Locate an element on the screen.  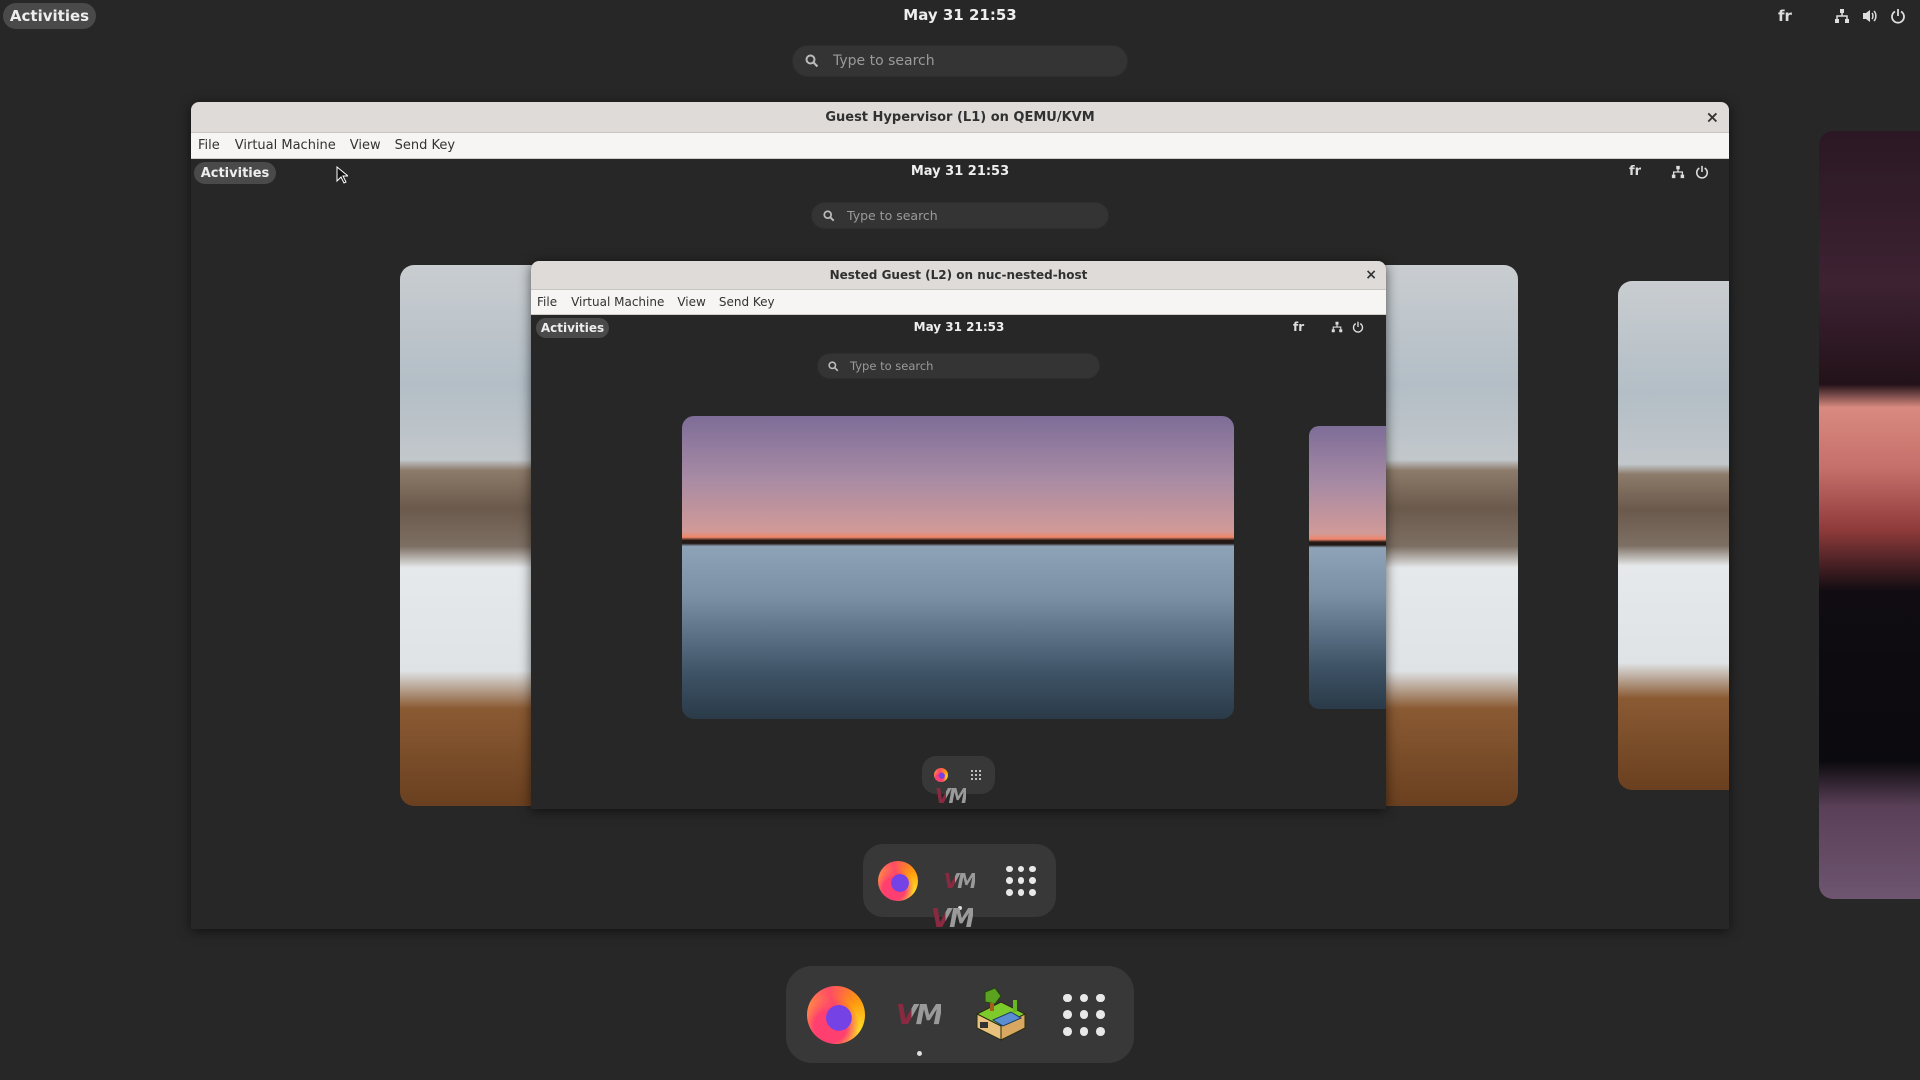
l1-menu-send-key: Send Key is located at coordinates (425, 145).